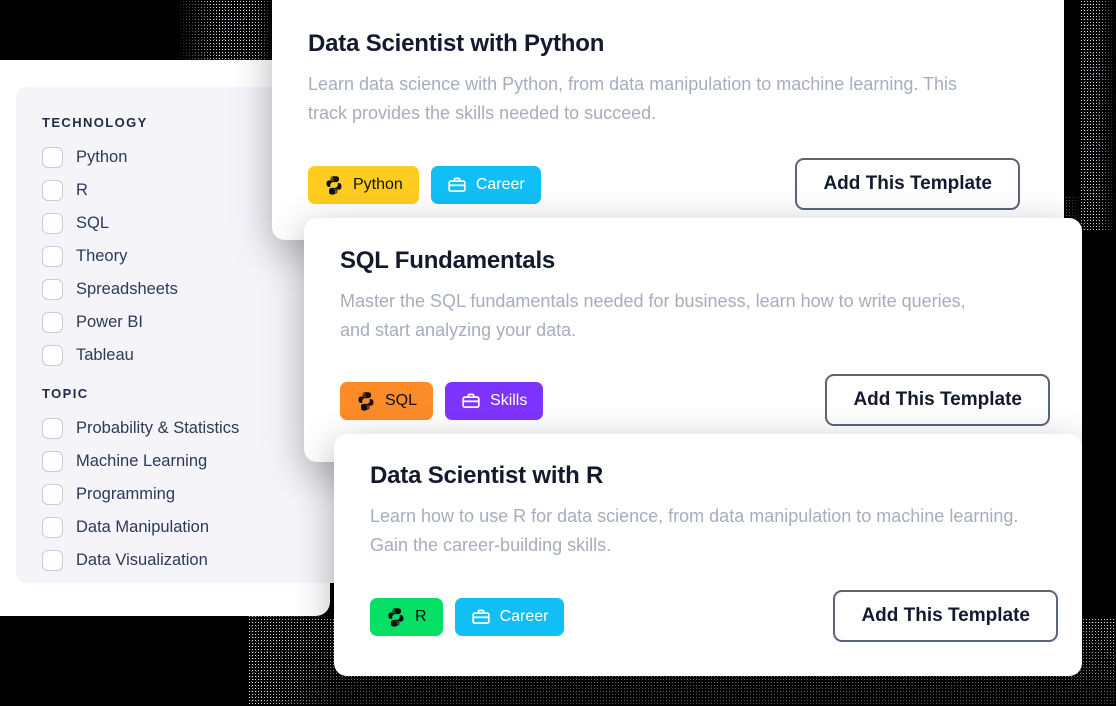 This screenshot has height=706, width=1116. What do you see at coordinates (456, 43) in the screenshot?
I see `course-card-title: Data Scientist with Python` at bounding box center [456, 43].